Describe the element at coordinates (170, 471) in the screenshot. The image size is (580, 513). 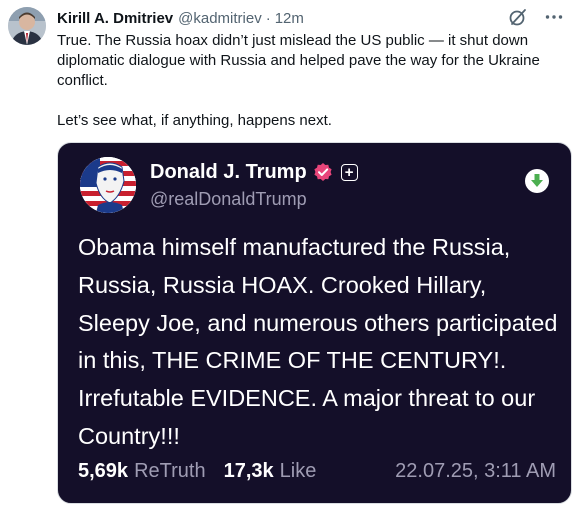
I see `retruth-label: ReTruth` at that location.